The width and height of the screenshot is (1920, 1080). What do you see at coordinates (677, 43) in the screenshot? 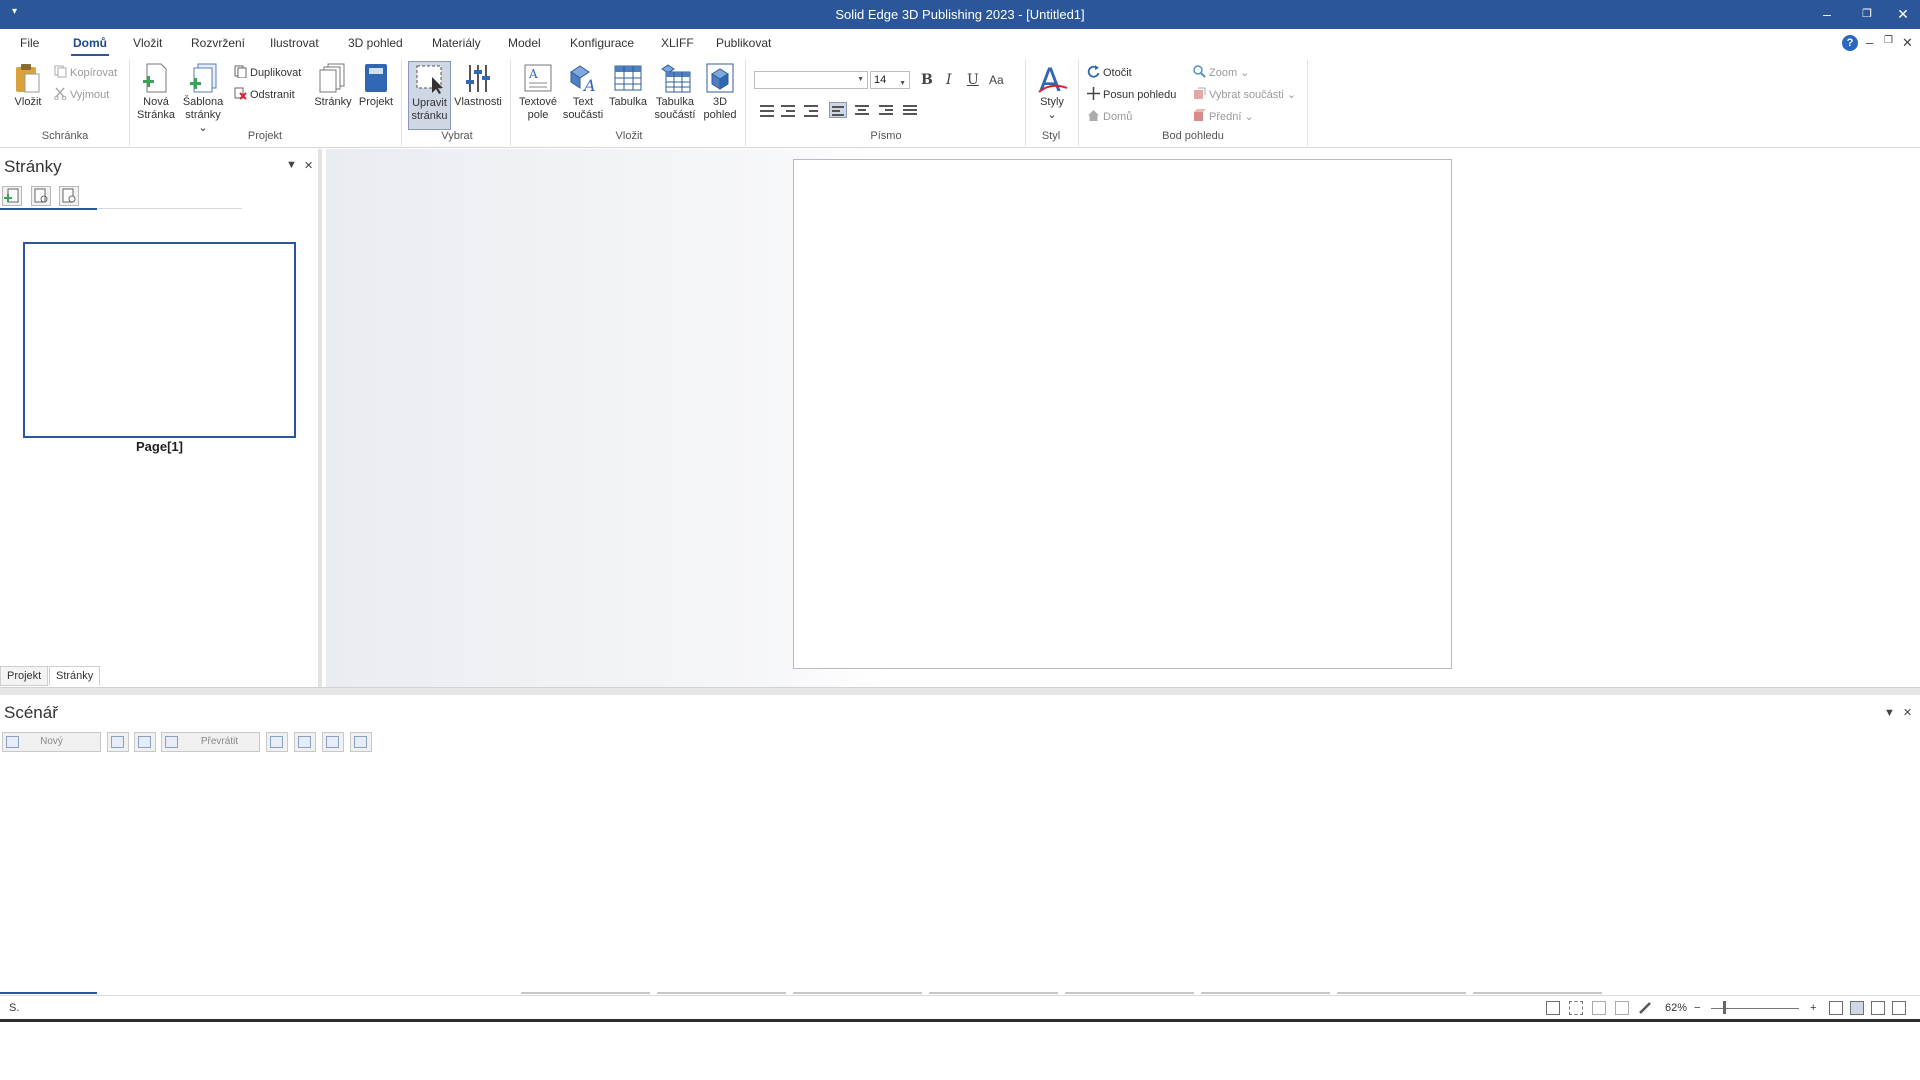
I see `menu-xliff: XLIFF` at bounding box center [677, 43].